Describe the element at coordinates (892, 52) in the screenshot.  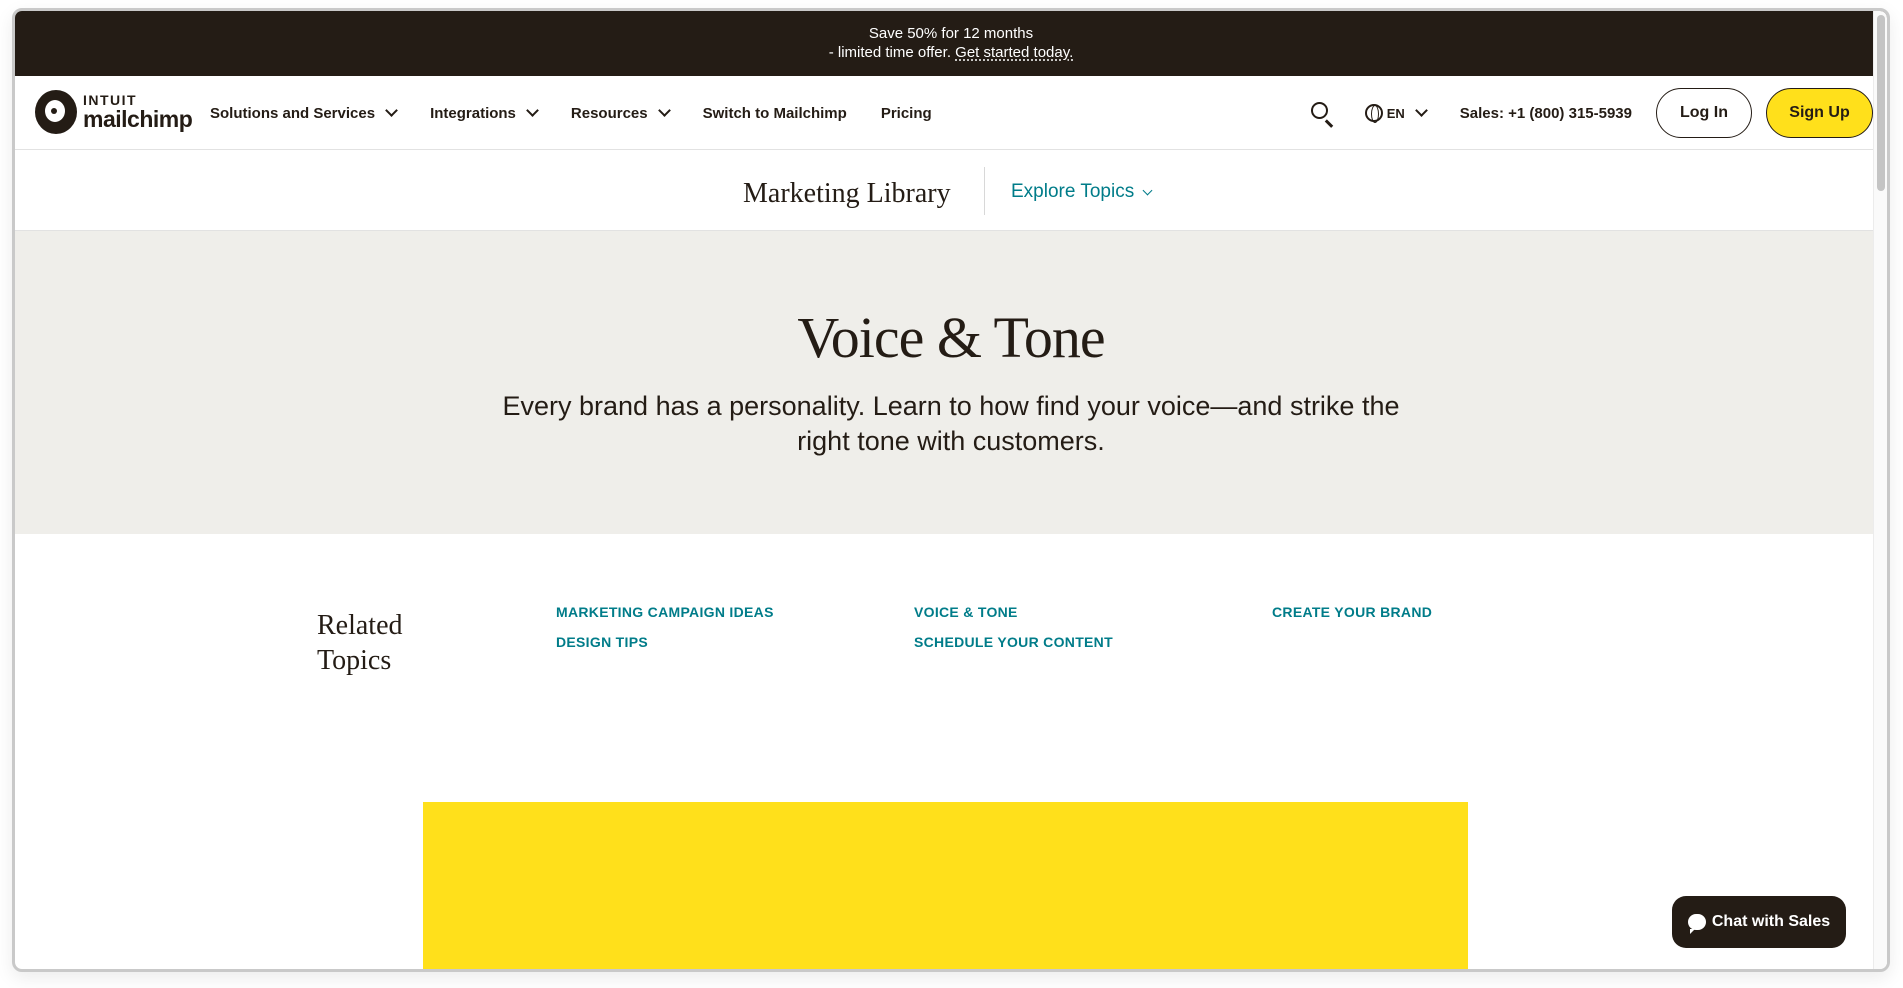
I see `promo-text: - limited time offer.` at that location.